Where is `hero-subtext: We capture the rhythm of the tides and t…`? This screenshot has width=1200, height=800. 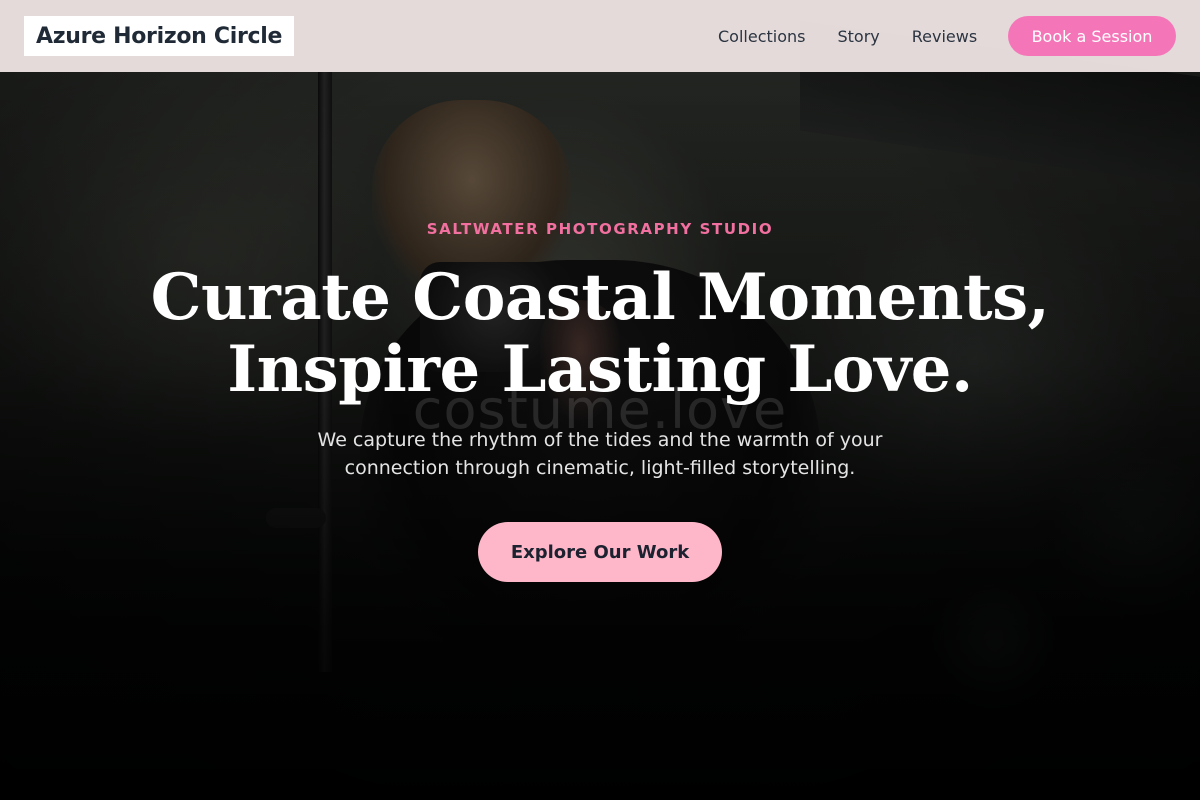
hero-subtext: We capture the rhythm of the tides and t… is located at coordinates (600, 454).